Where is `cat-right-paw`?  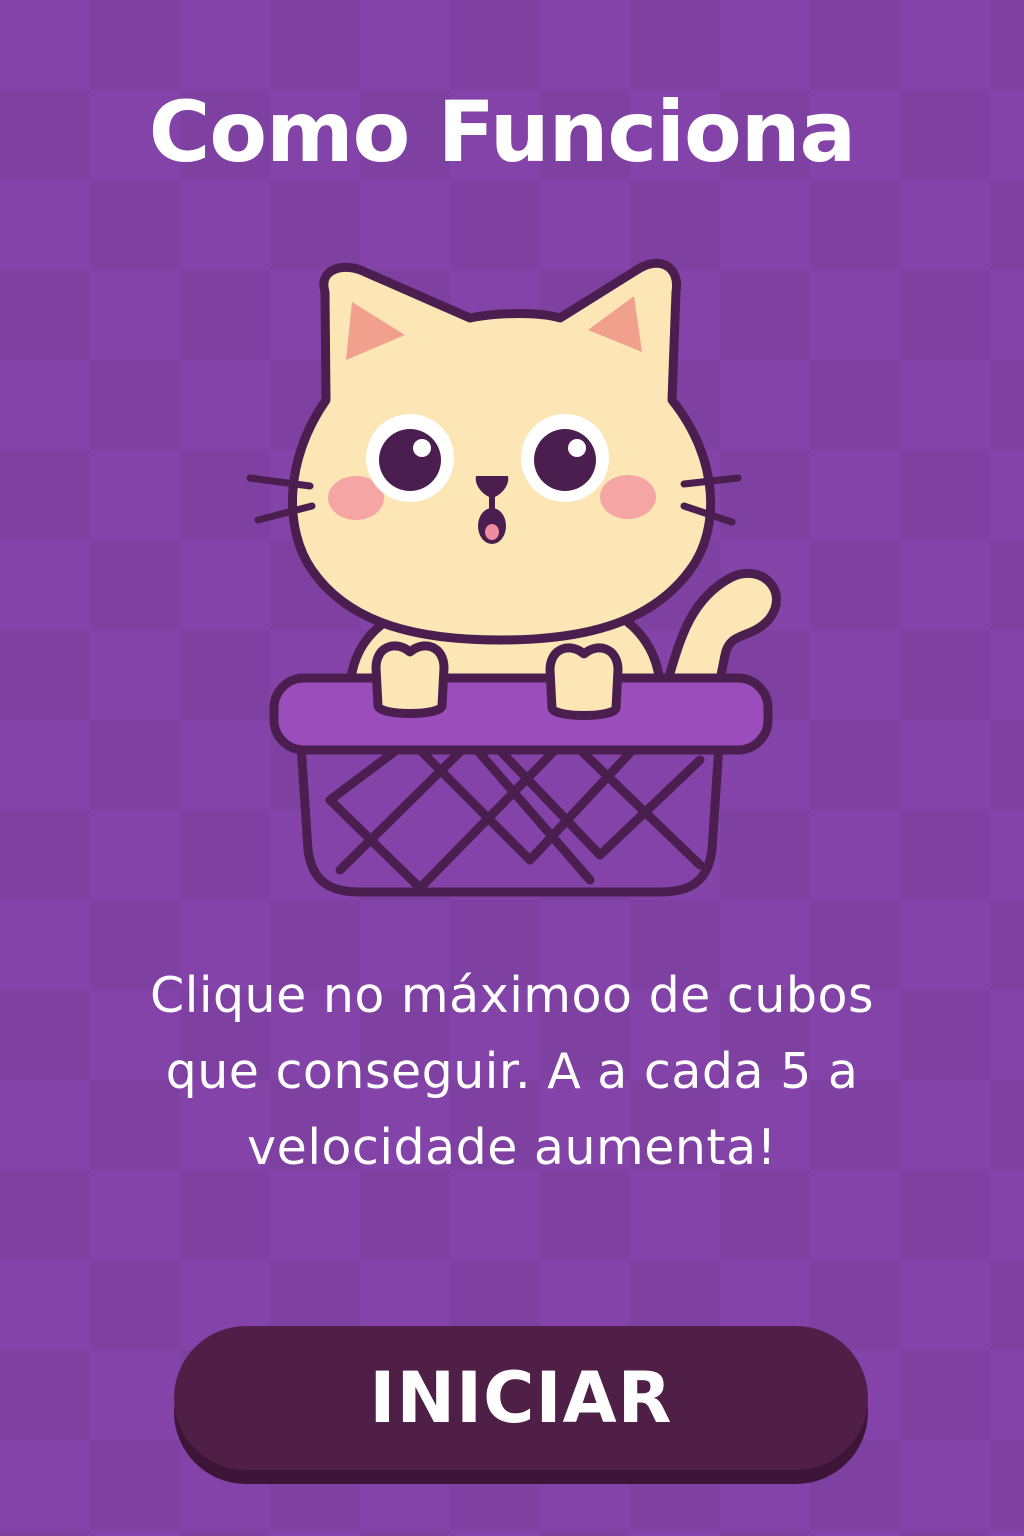
cat-right-paw is located at coordinates (584, 681).